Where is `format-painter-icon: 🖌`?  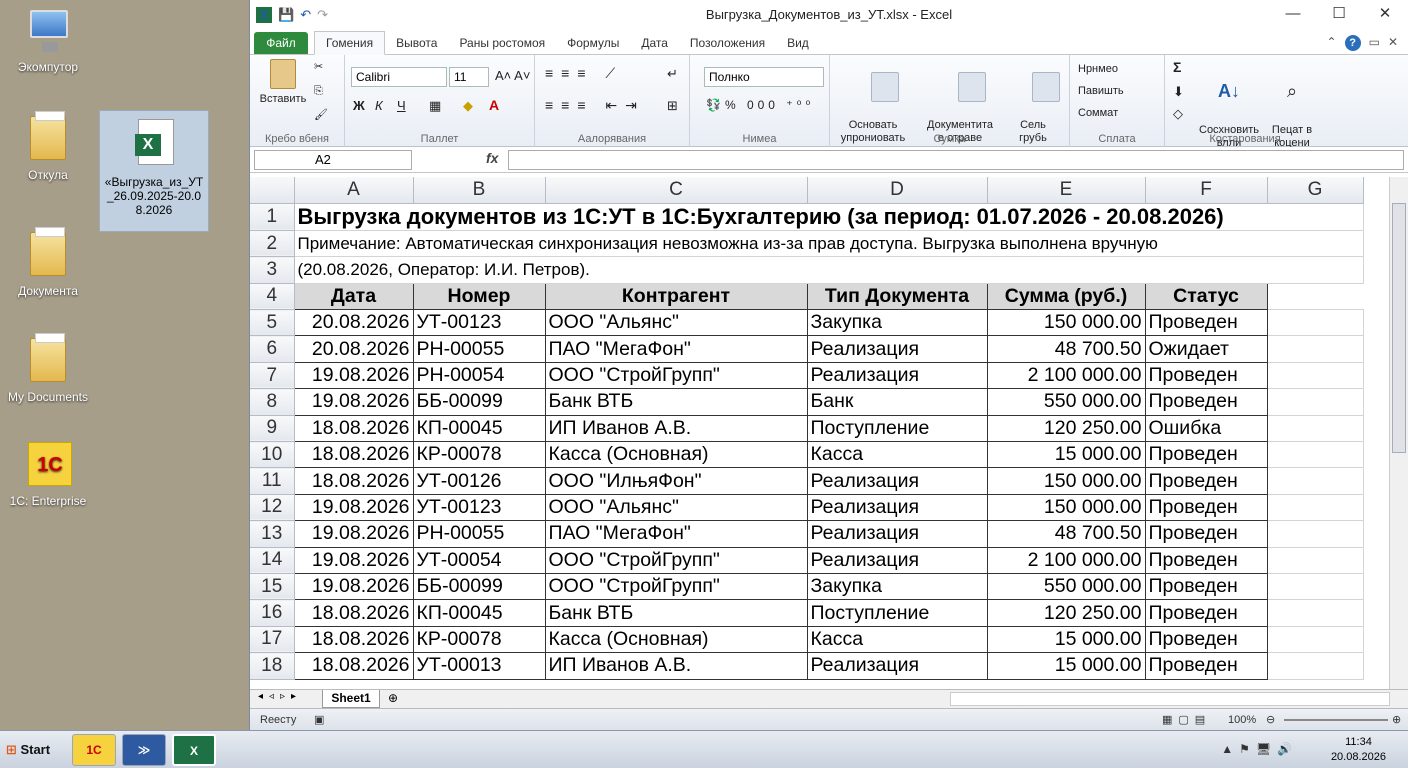 format-painter-icon: 🖌 is located at coordinates (321, 115).